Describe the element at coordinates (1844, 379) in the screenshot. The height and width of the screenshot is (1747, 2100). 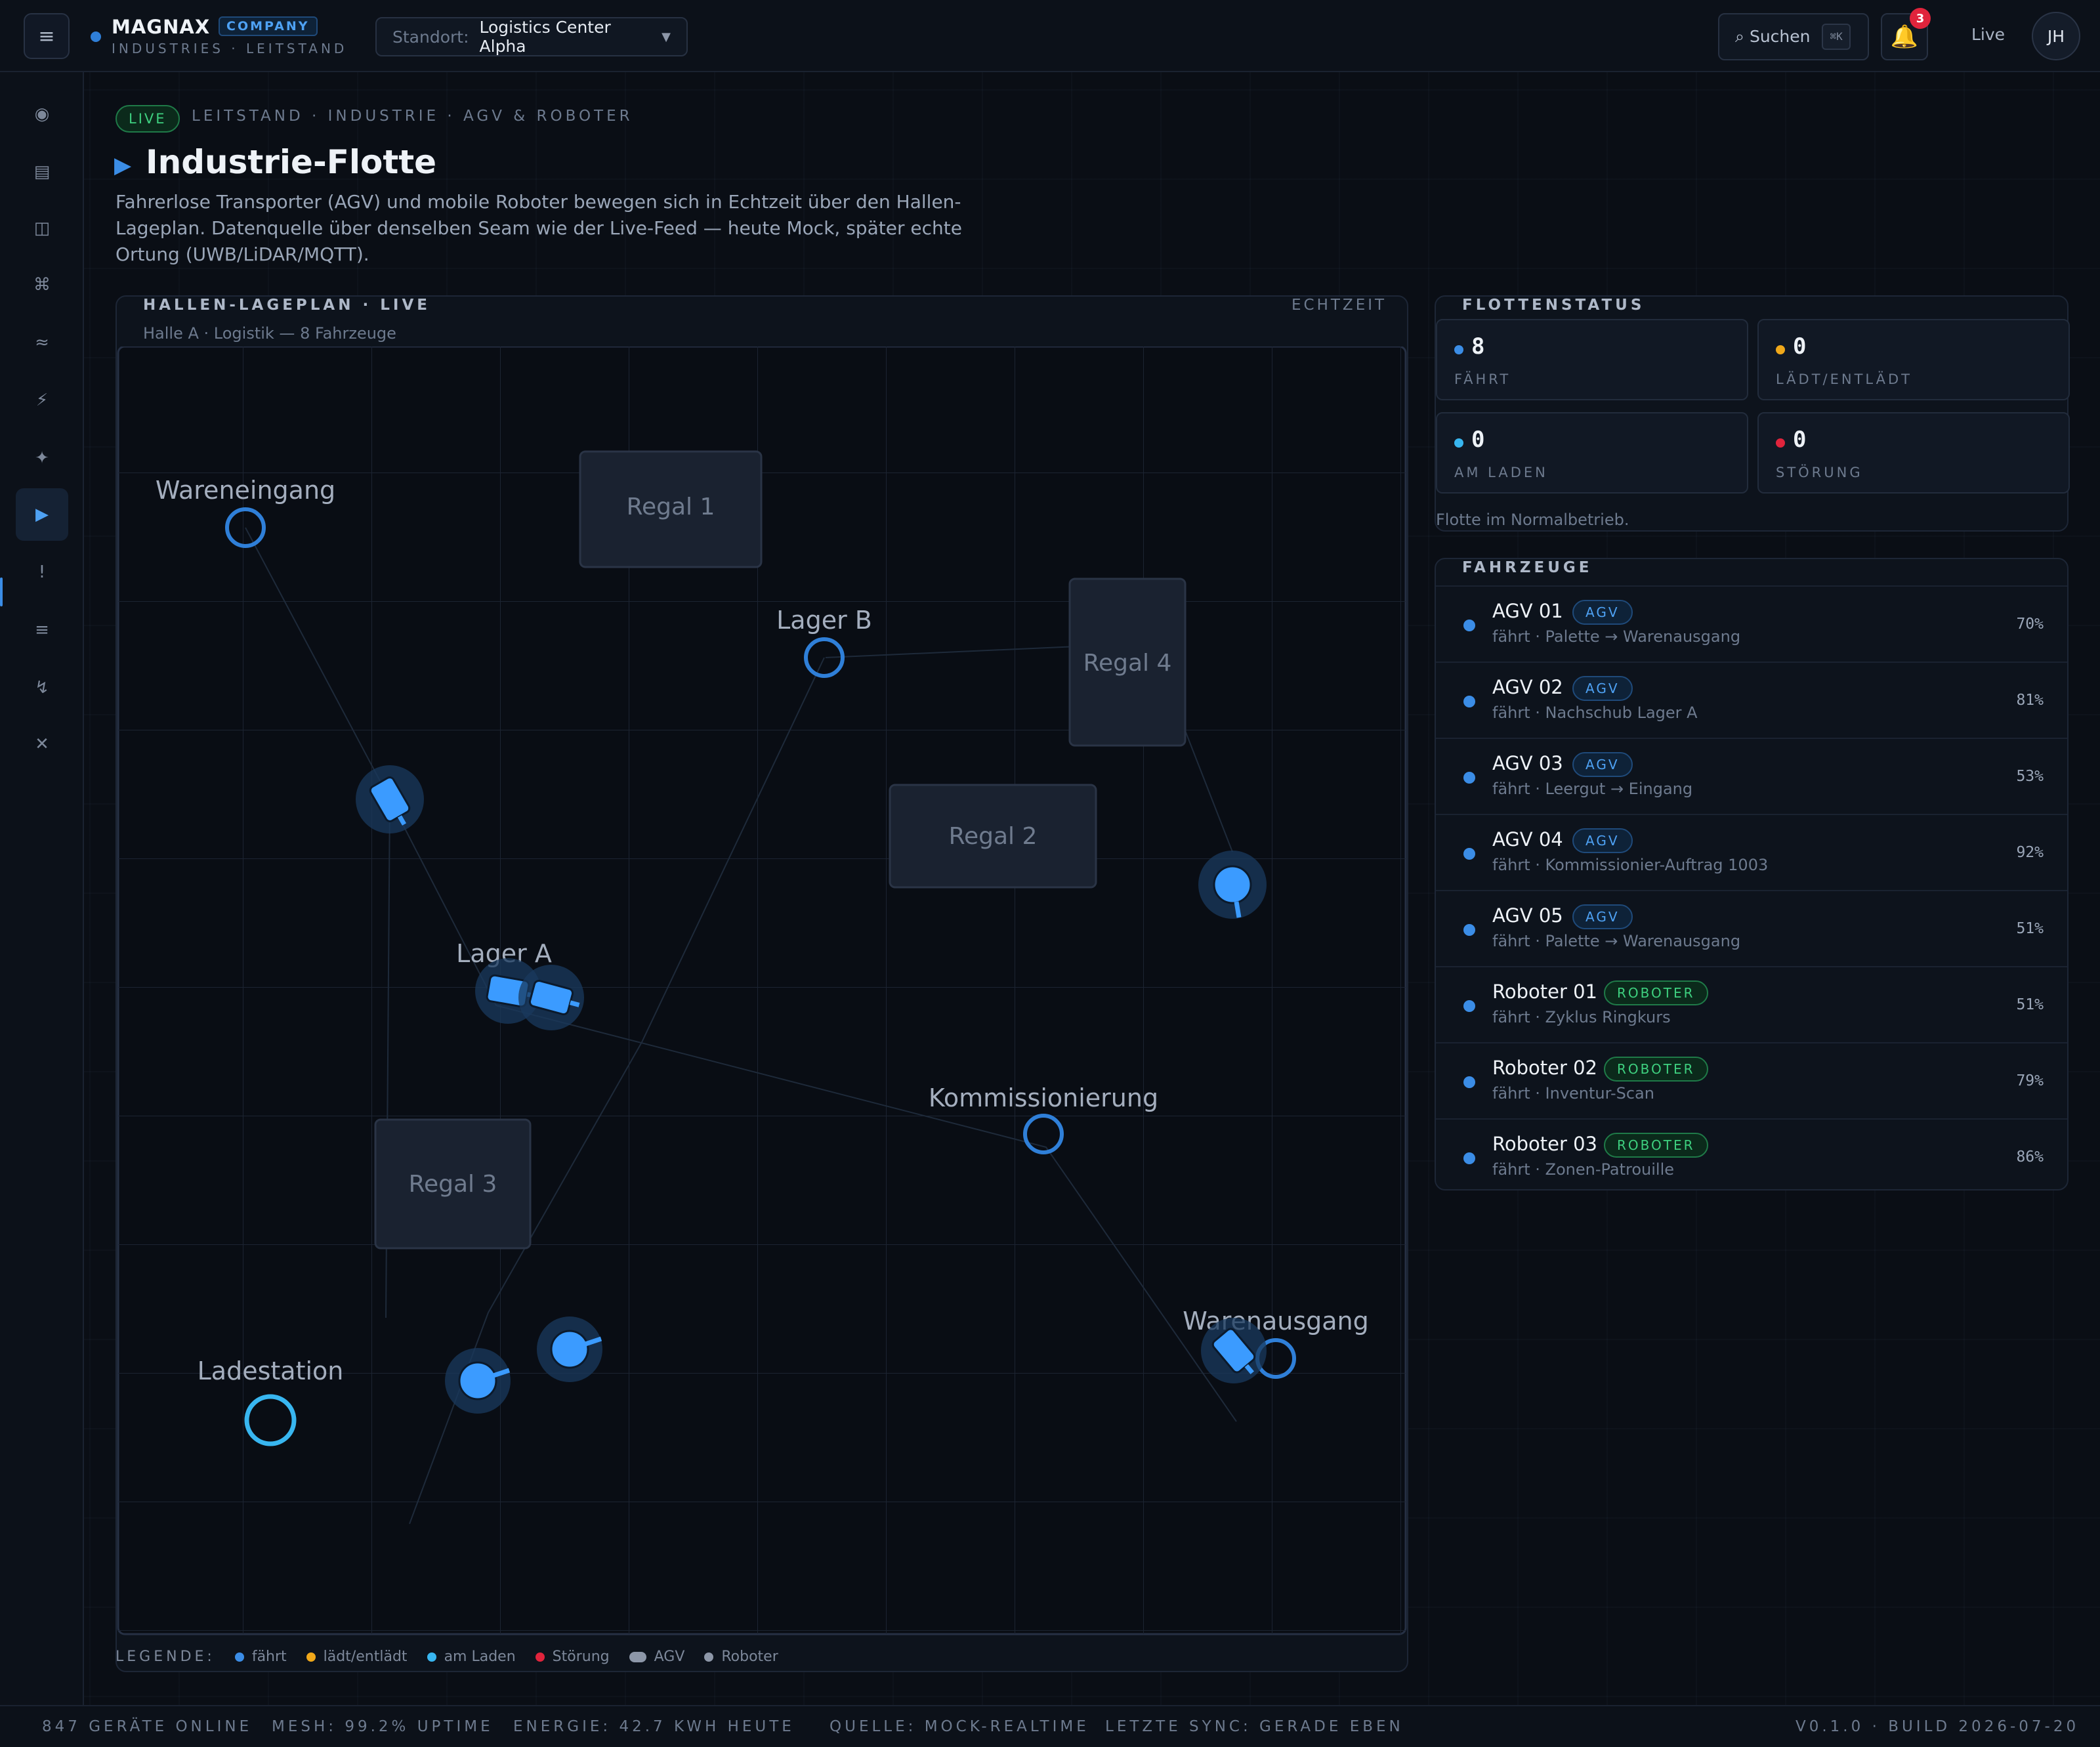
I see `stat-label: LÄDT/ENTLÄDT` at that location.